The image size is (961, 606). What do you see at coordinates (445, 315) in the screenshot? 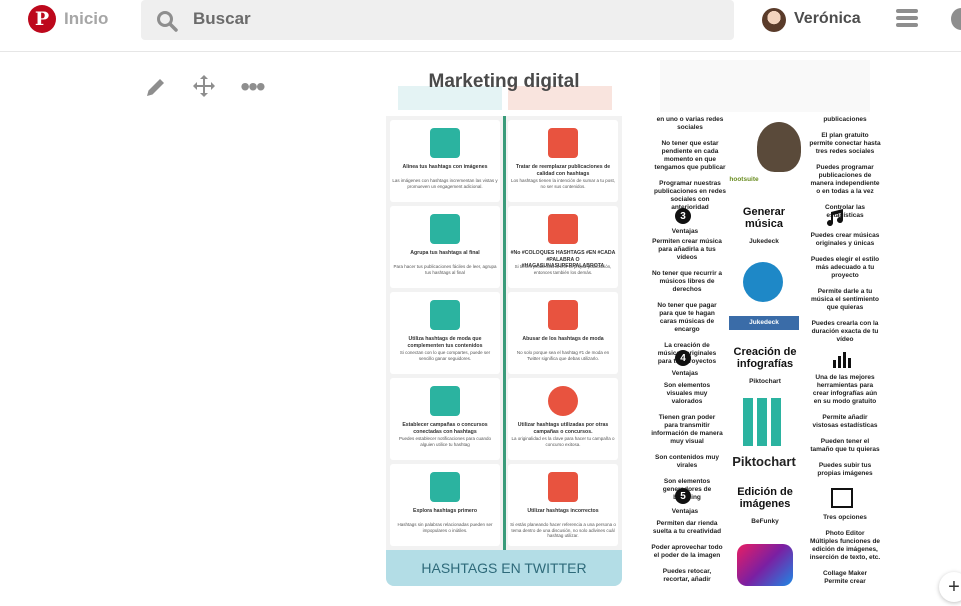
I see `trend-chart-icon` at bounding box center [445, 315].